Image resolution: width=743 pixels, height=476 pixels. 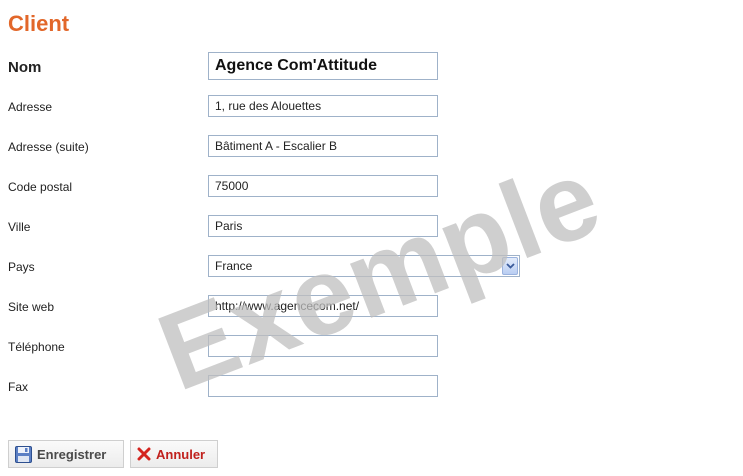 What do you see at coordinates (323, 346) in the screenshot?
I see `telephone-input` at bounding box center [323, 346].